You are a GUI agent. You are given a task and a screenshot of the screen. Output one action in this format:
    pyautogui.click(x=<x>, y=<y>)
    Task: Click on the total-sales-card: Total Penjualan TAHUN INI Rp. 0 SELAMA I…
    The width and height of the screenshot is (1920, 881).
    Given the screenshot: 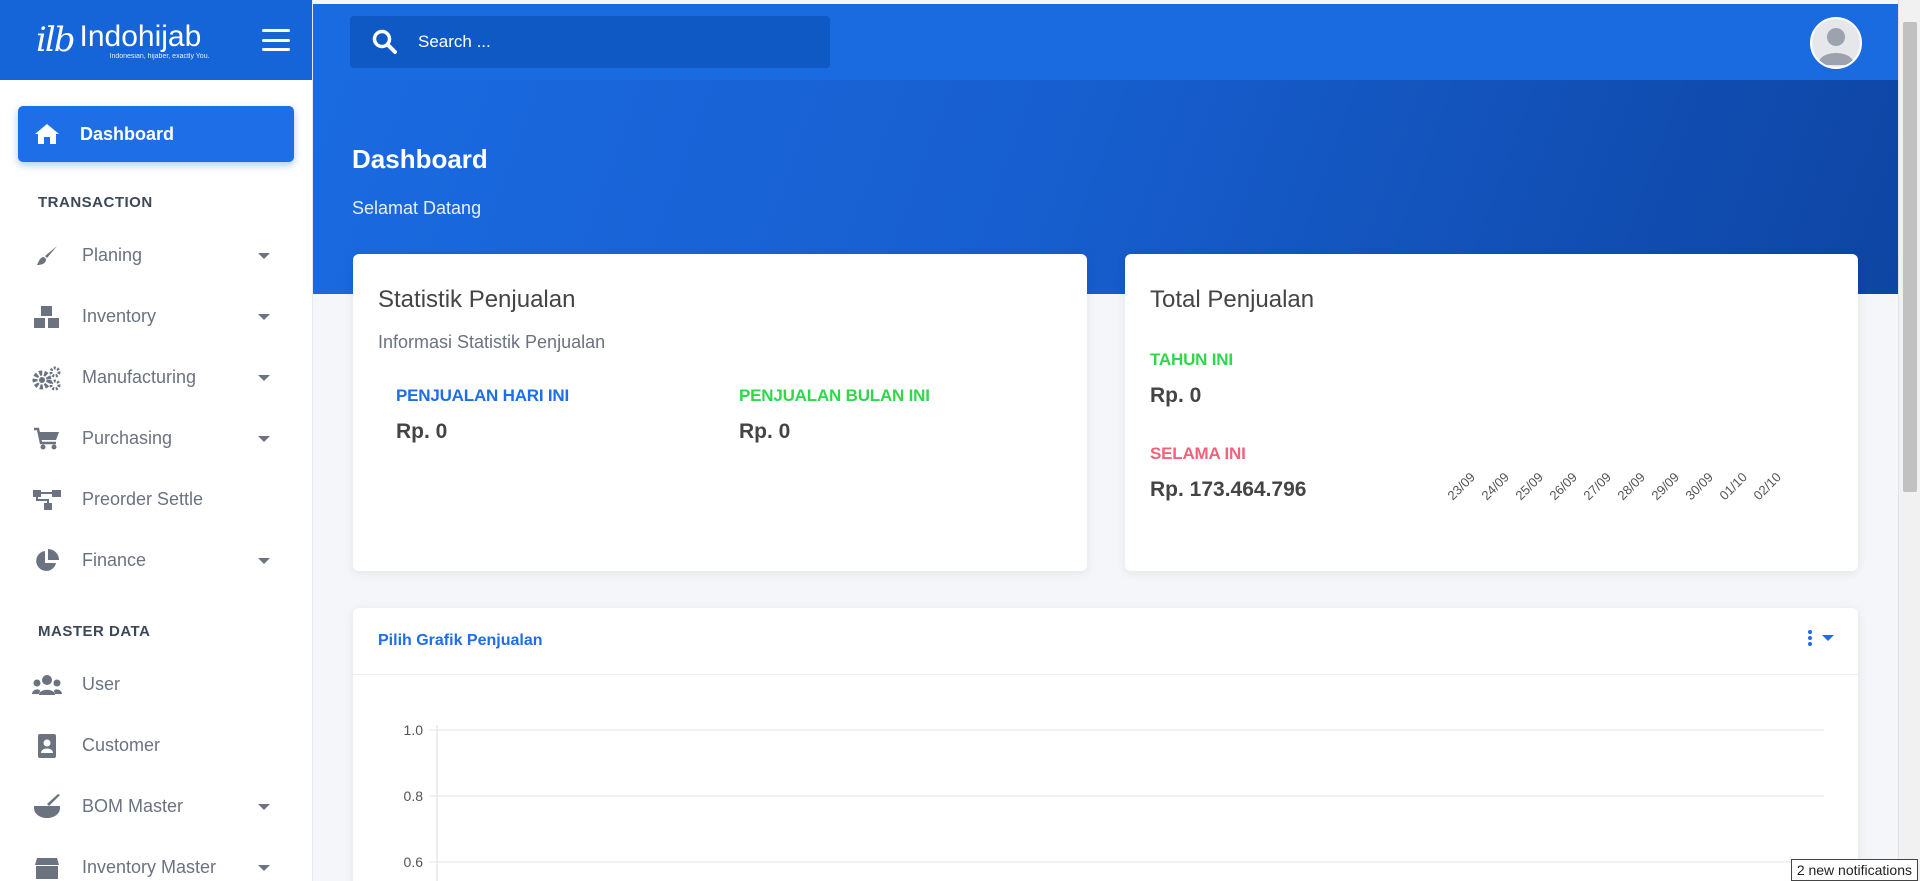 What is the action you would take?
    pyautogui.click(x=1491, y=412)
    